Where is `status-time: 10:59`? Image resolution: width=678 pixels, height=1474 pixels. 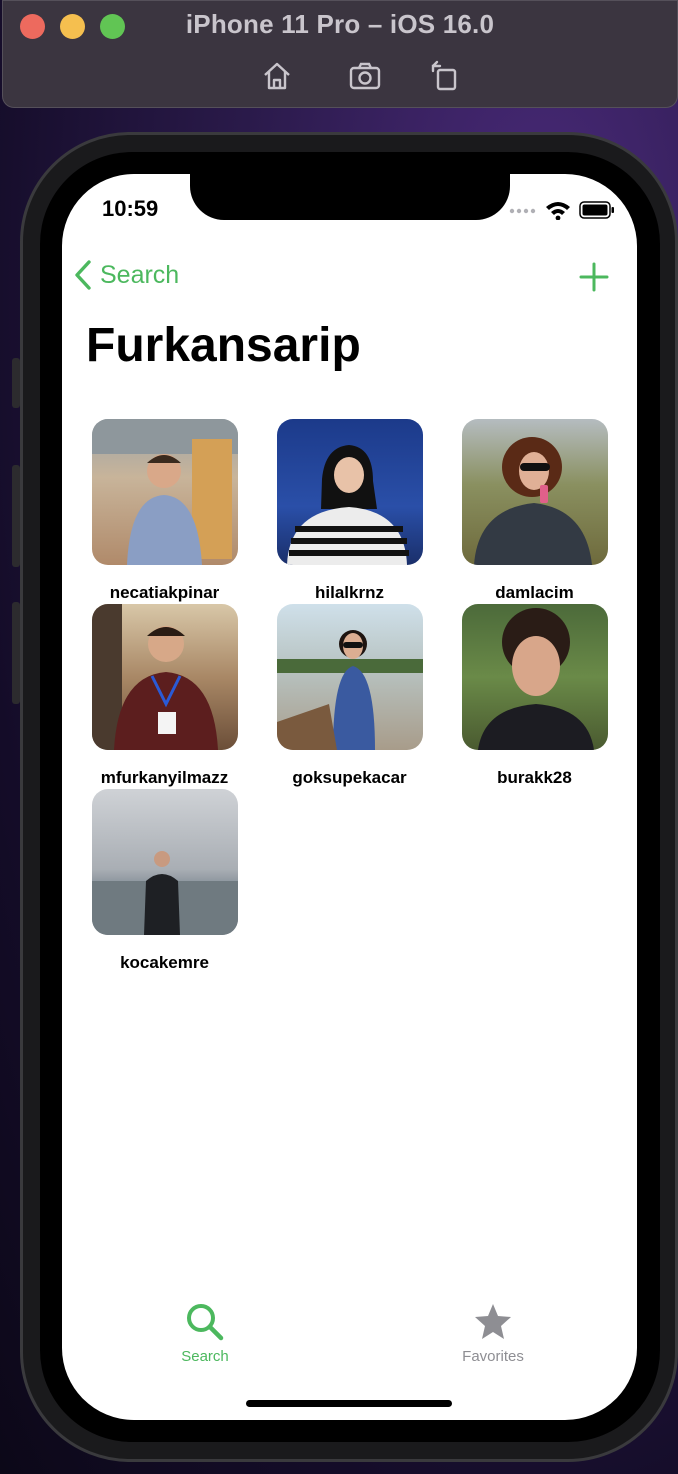 status-time: 10:59 is located at coordinates (130, 208).